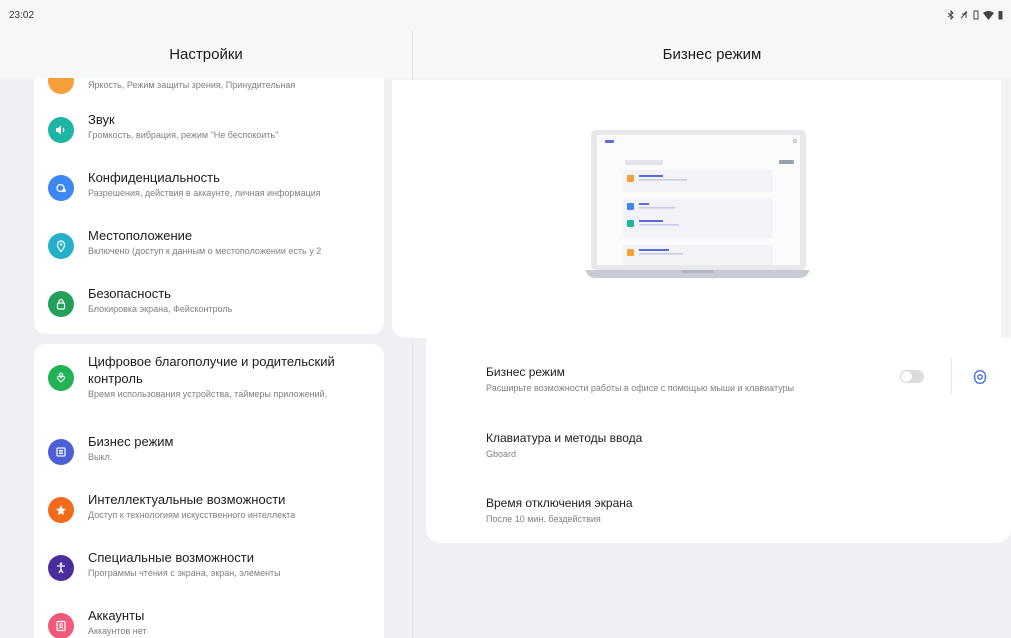 Image resolution: width=1011 pixels, height=638 pixels. I want to click on sidebar-item-accounts: Аккаунты Аккаунтов нет, so click(209, 618).